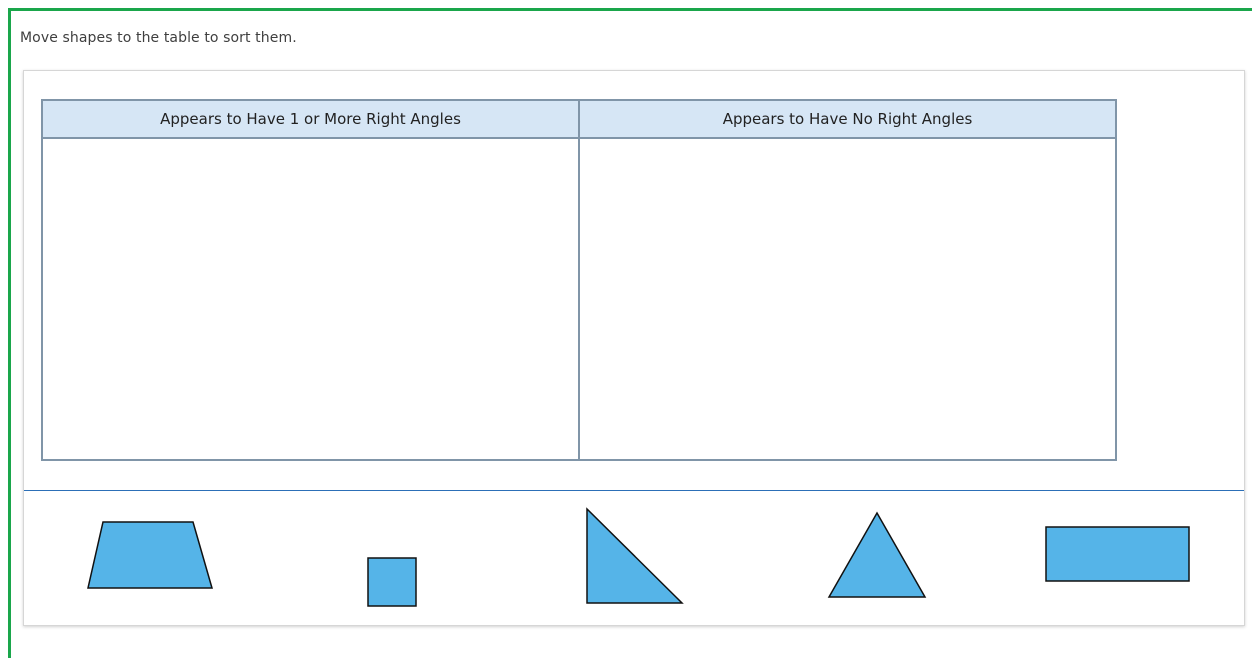 The image size is (1252, 658). What do you see at coordinates (847, 120) in the screenshot?
I see `column-header-no-right-angles: Appears to Have No Right Angles` at bounding box center [847, 120].